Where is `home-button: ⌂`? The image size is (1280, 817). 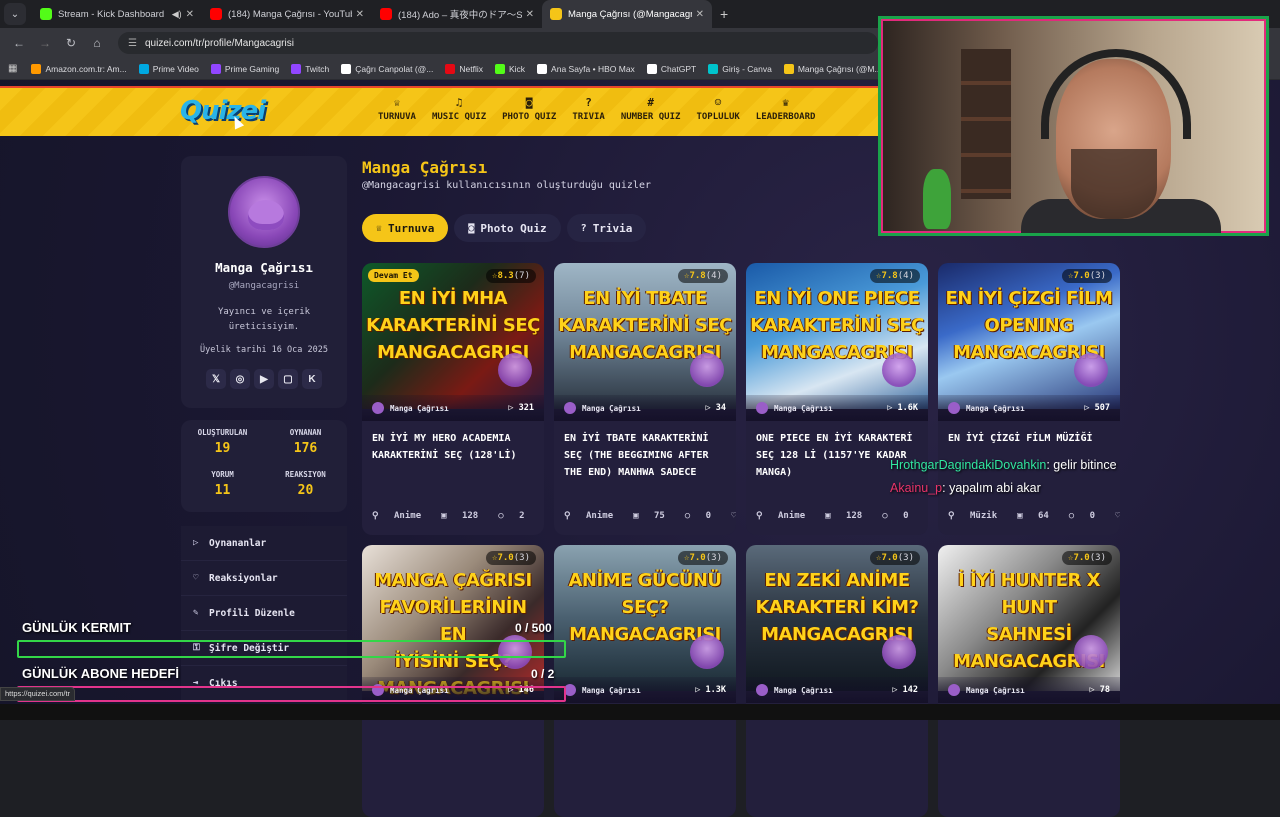 home-button: ⌂ is located at coordinates (97, 43).